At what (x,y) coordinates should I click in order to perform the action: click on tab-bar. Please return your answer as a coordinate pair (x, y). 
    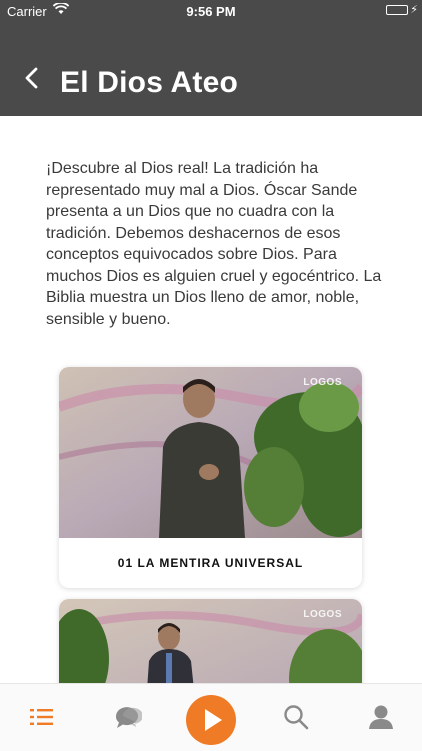
    Looking at the image, I should click on (211, 717).